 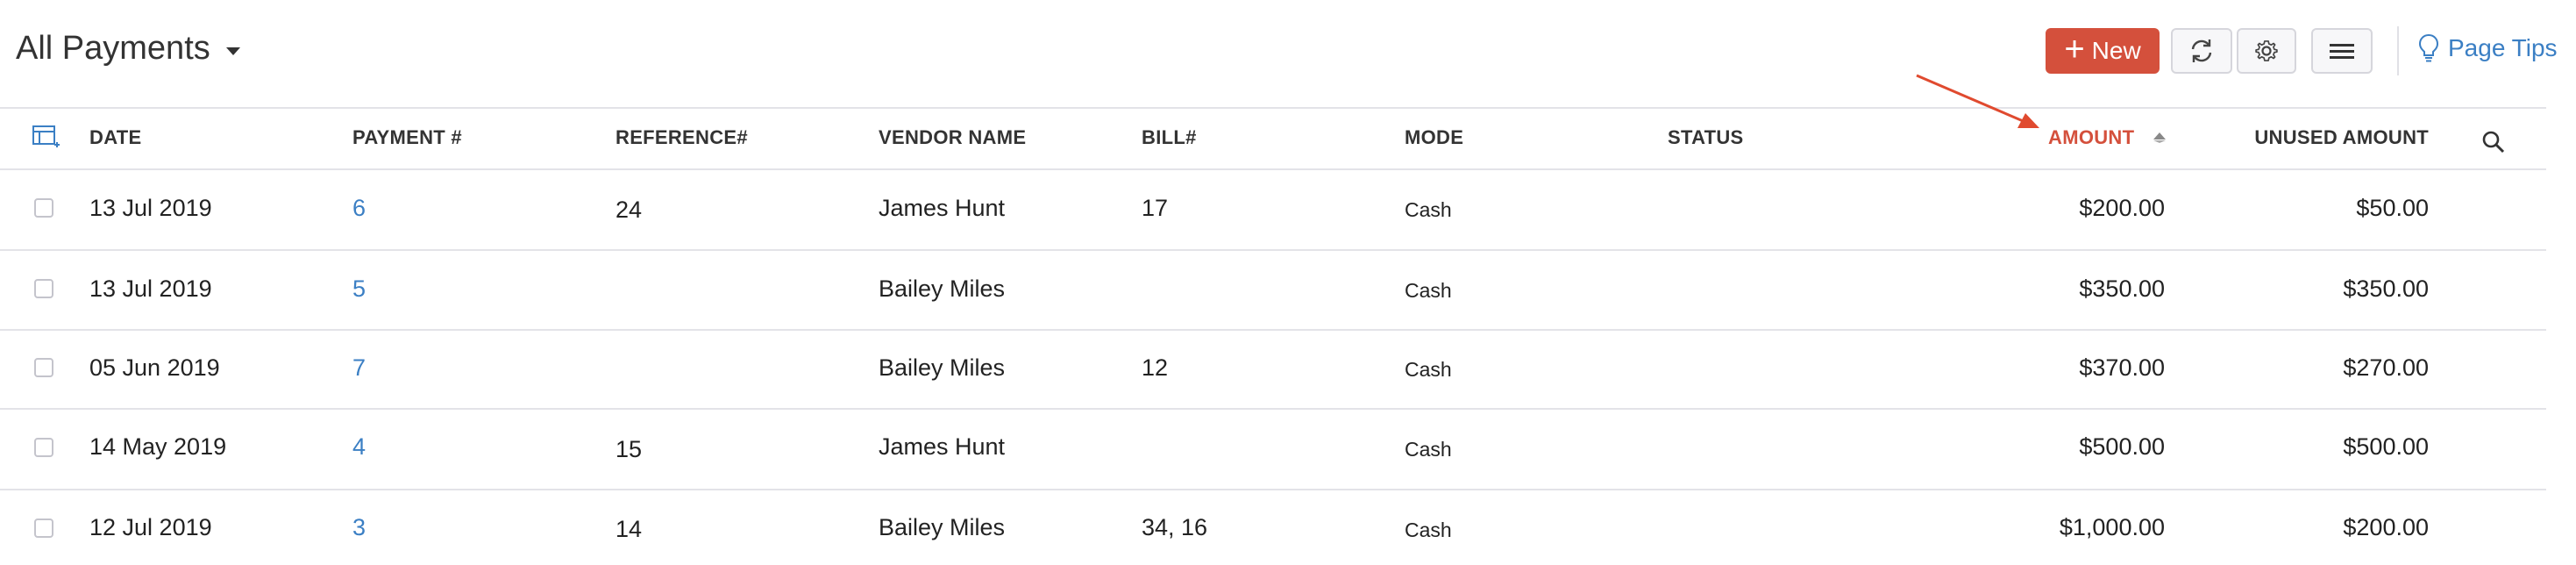 I want to click on gear-icon, so click(x=2266, y=50).